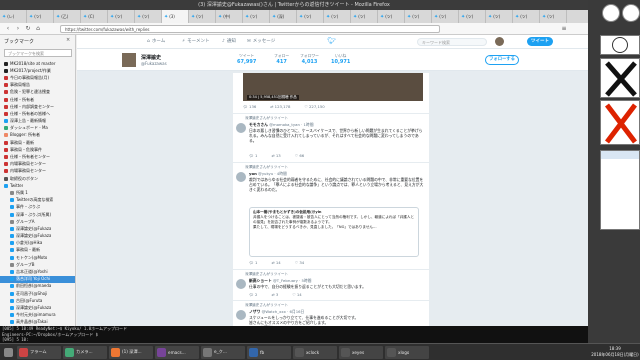  I want to click on side-window, so click(620, 190).